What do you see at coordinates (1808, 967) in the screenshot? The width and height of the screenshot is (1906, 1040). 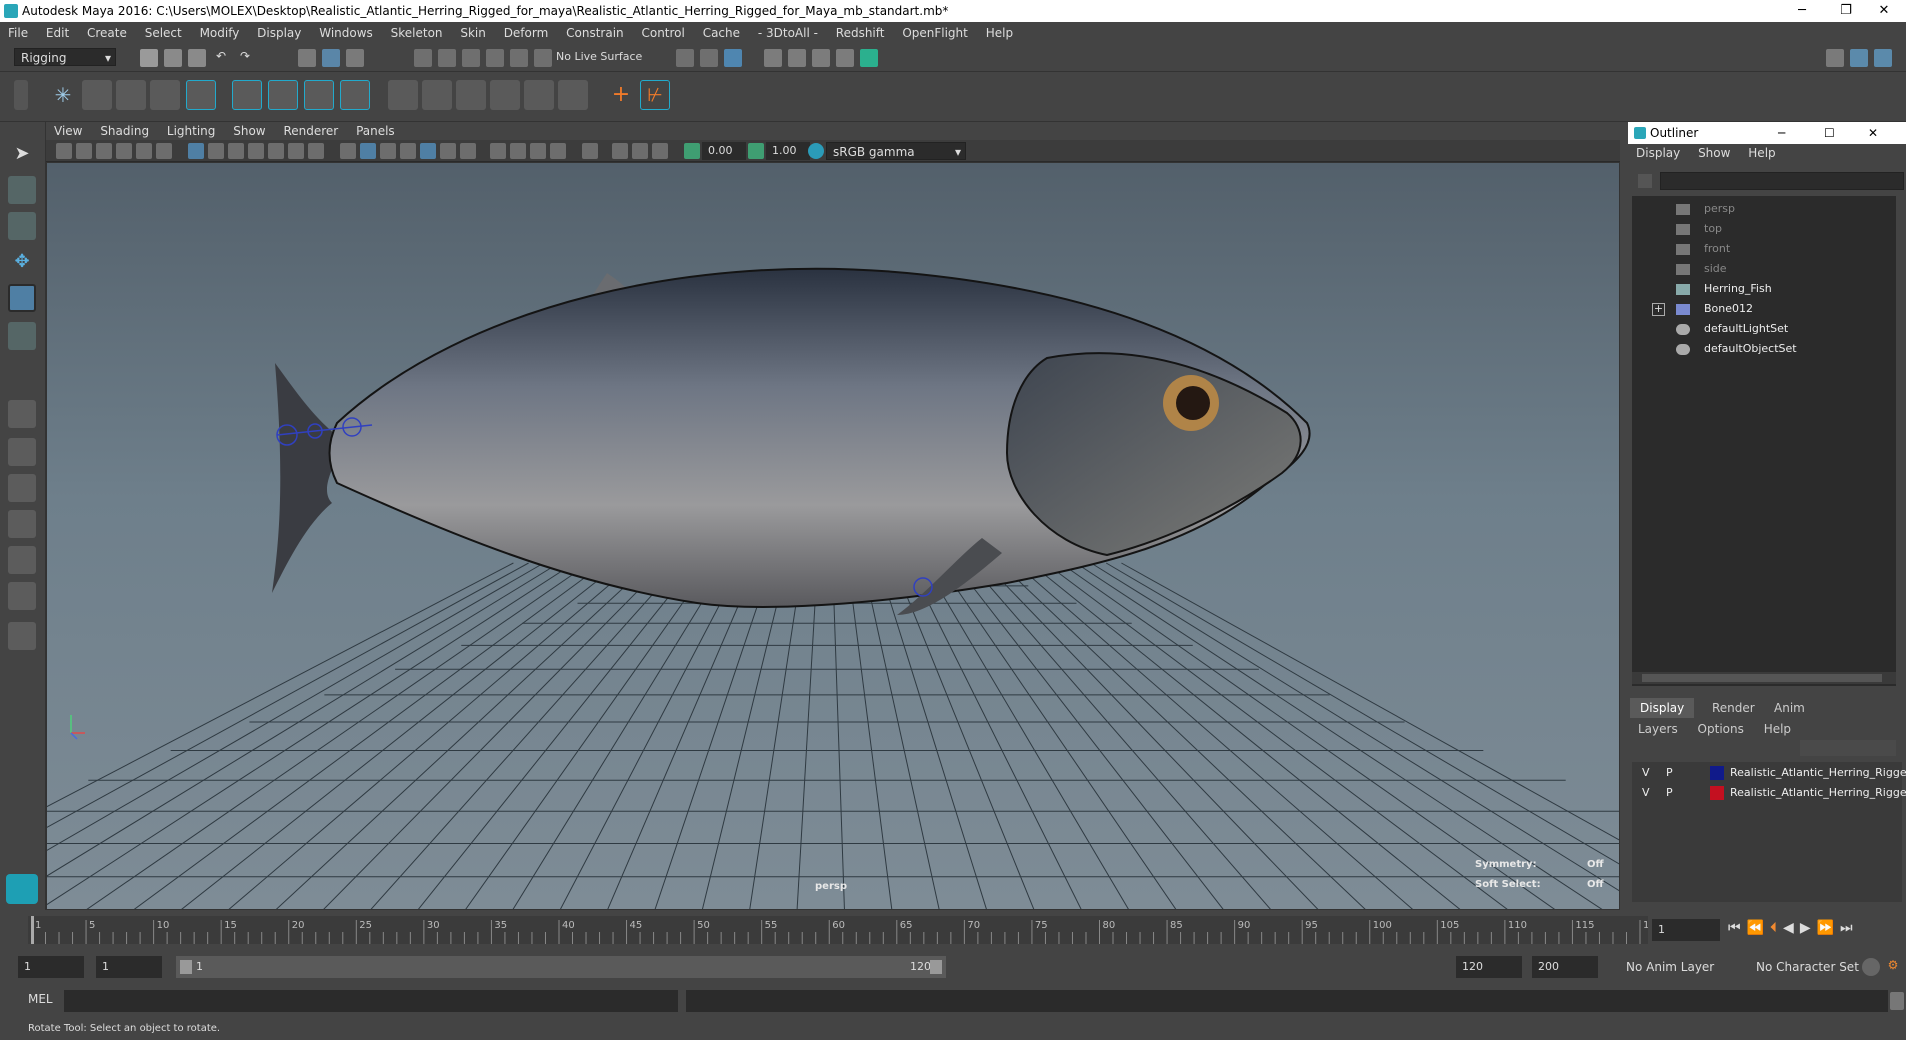 I see `character-set-dropdown: No Character Set` at bounding box center [1808, 967].